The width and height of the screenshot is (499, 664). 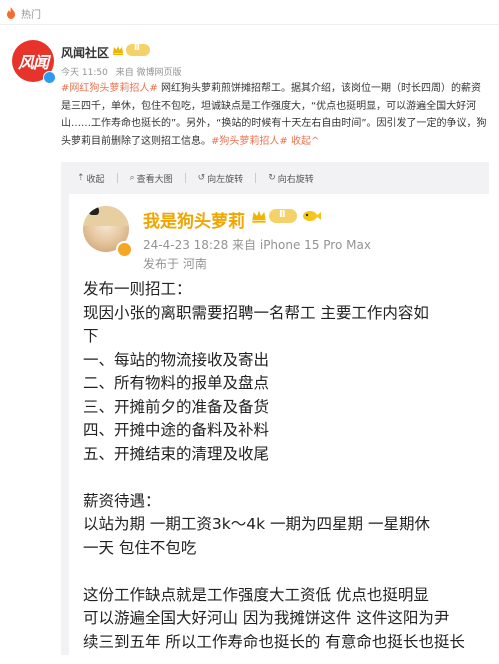 I want to click on fish-icon, so click(x=312, y=216).